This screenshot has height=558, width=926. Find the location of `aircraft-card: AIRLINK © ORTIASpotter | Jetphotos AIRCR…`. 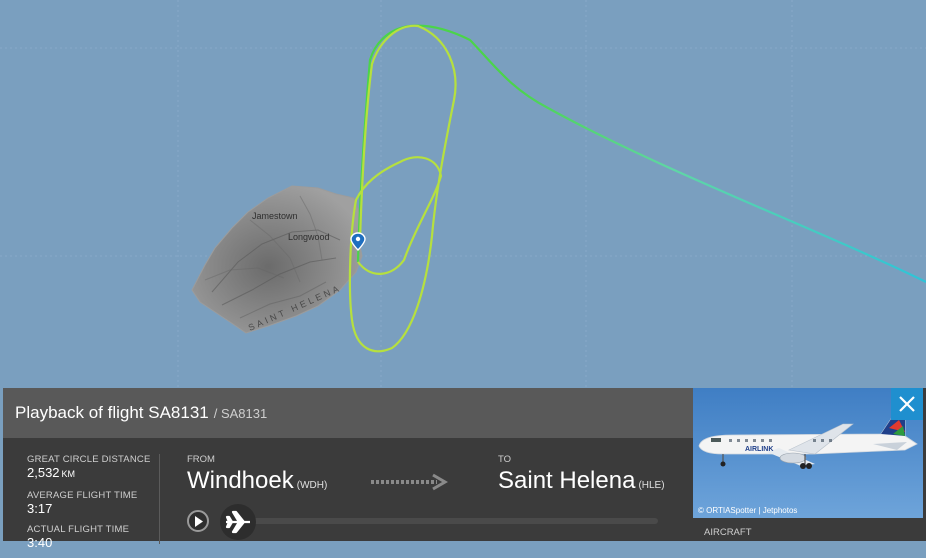

aircraft-card: AIRLINK © ORTIASpotter | Jetphotos AIRCR… is located at coordinates (809, 464).